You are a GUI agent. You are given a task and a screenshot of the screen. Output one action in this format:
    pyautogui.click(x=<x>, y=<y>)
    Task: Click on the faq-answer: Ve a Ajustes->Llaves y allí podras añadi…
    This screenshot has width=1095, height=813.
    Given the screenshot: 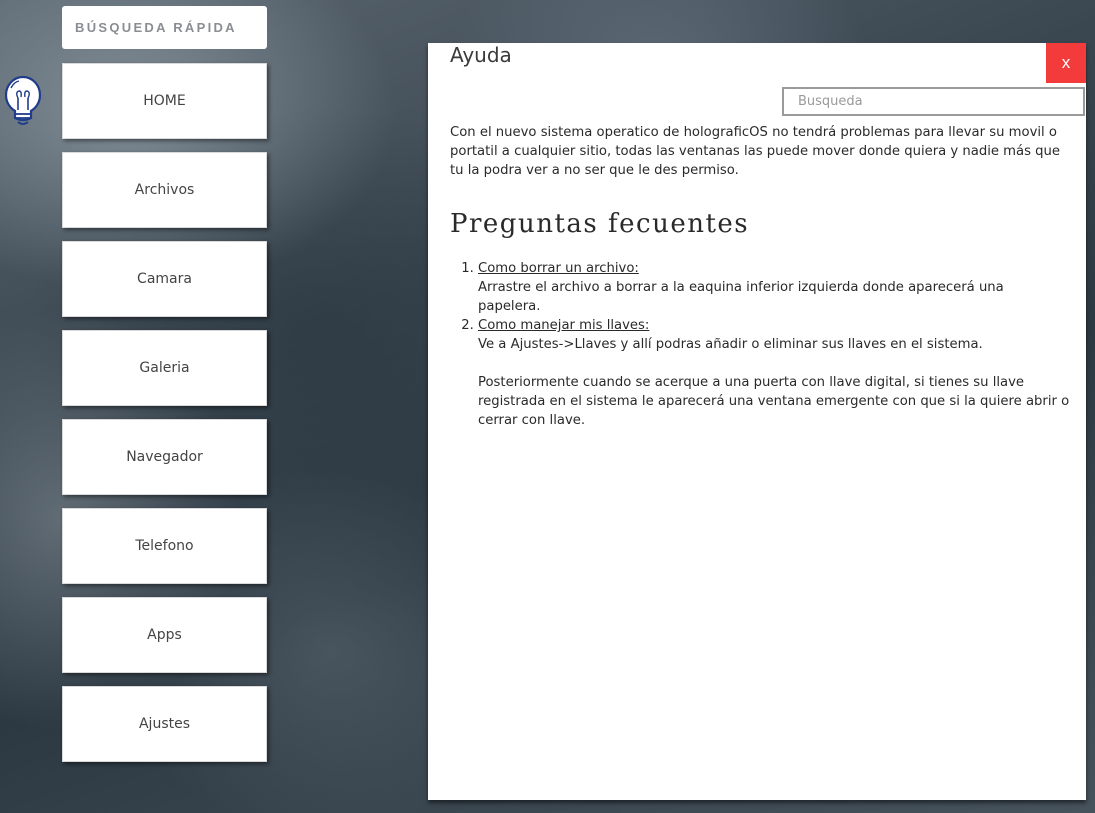 What is the action you would take?
    pyautogui.click(x=730, y=344)
    